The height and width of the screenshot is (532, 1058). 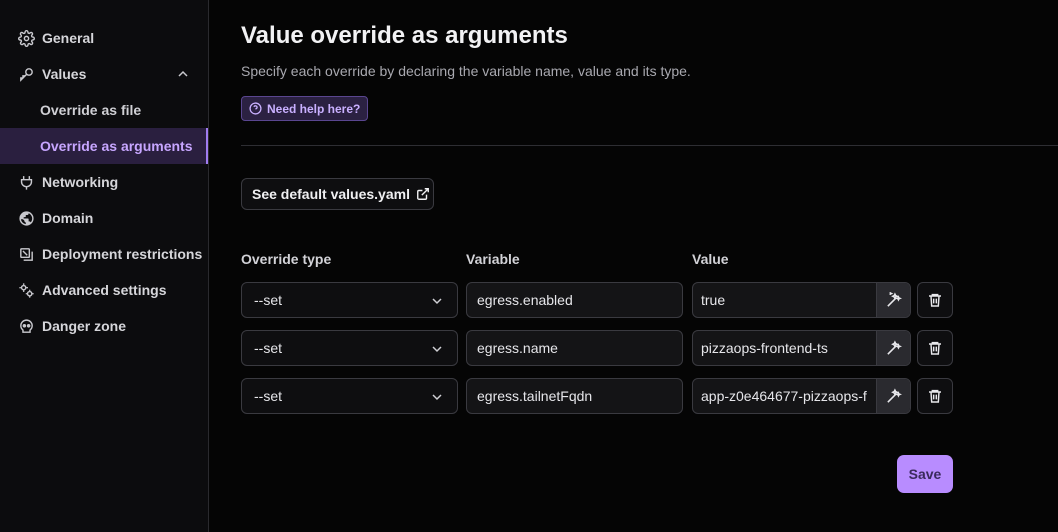 What do you see at coordinates (331, 194) in the screenshot?
I see `see-default-values-label: See default values.yaml` at bounding box center [331, 194].